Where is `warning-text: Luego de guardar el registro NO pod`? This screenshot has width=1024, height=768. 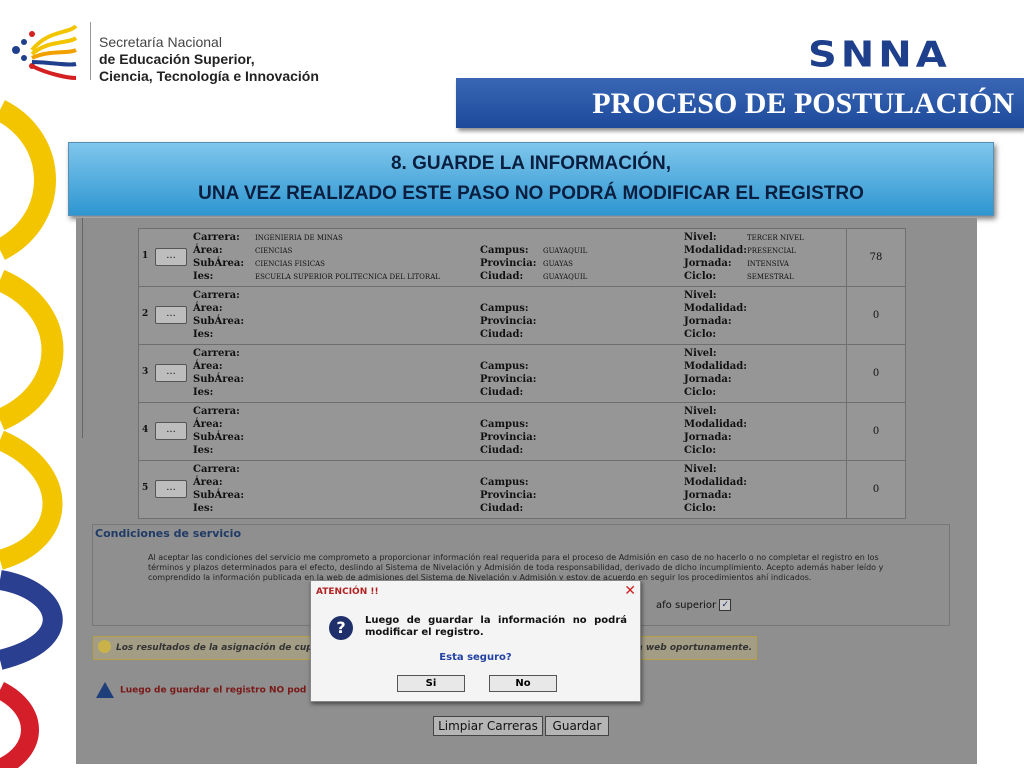 warning-text: Luego de guardar el registro NO pod is located at coordinates (213, 690).